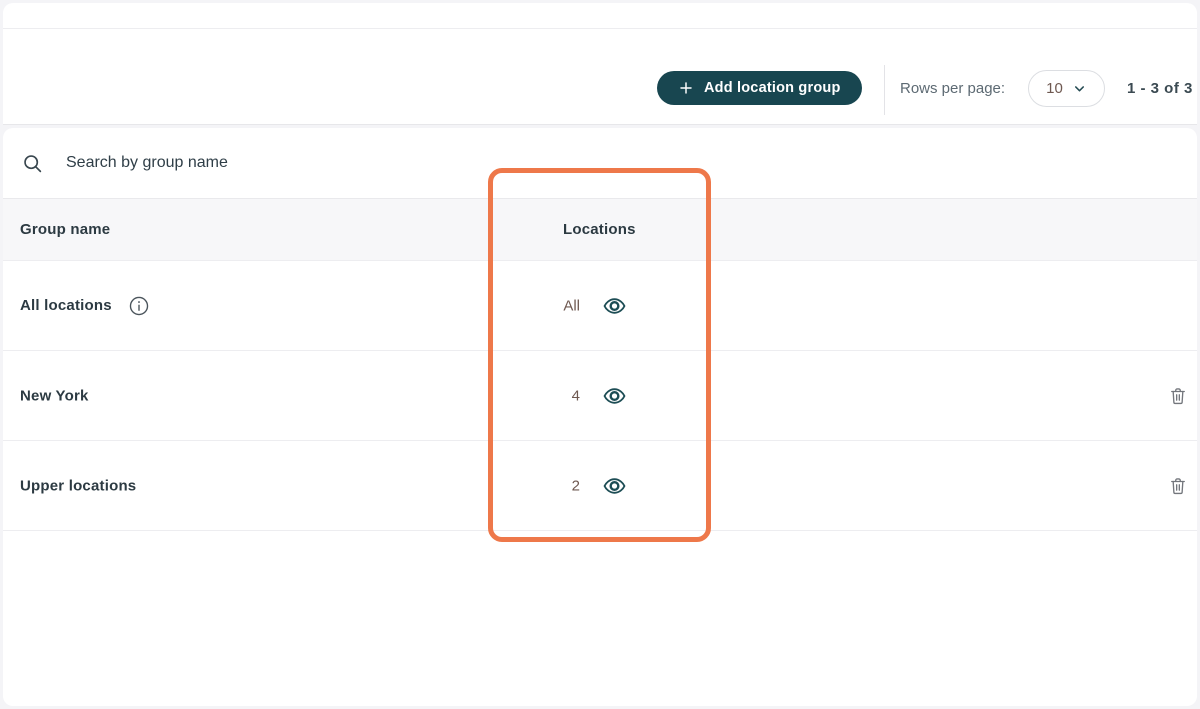  What do you see at coordinates (581, 395) in the screenshot?
I see `locations-cell: 4` at bounding box center [581, 395].